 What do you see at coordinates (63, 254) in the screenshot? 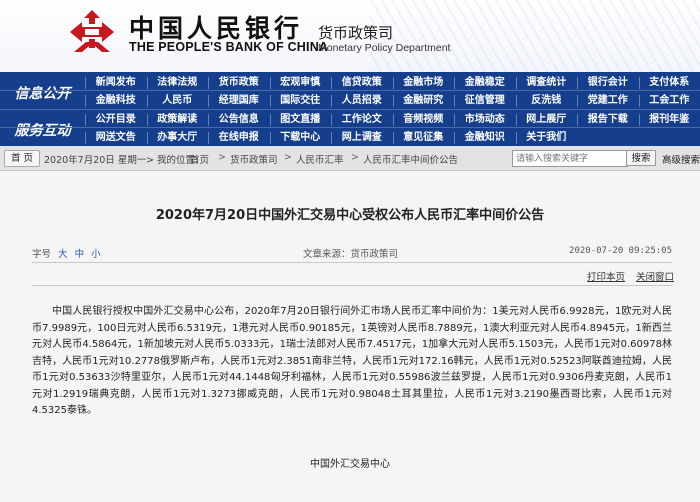
I see `font-size-large-link: 大` at bounding box center [63, 254].